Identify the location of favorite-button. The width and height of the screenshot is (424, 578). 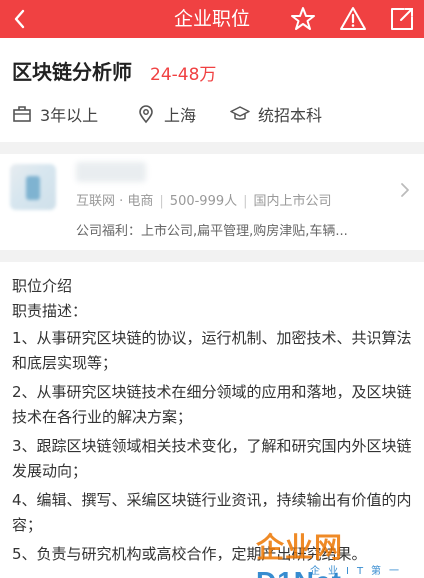
(303, 19).